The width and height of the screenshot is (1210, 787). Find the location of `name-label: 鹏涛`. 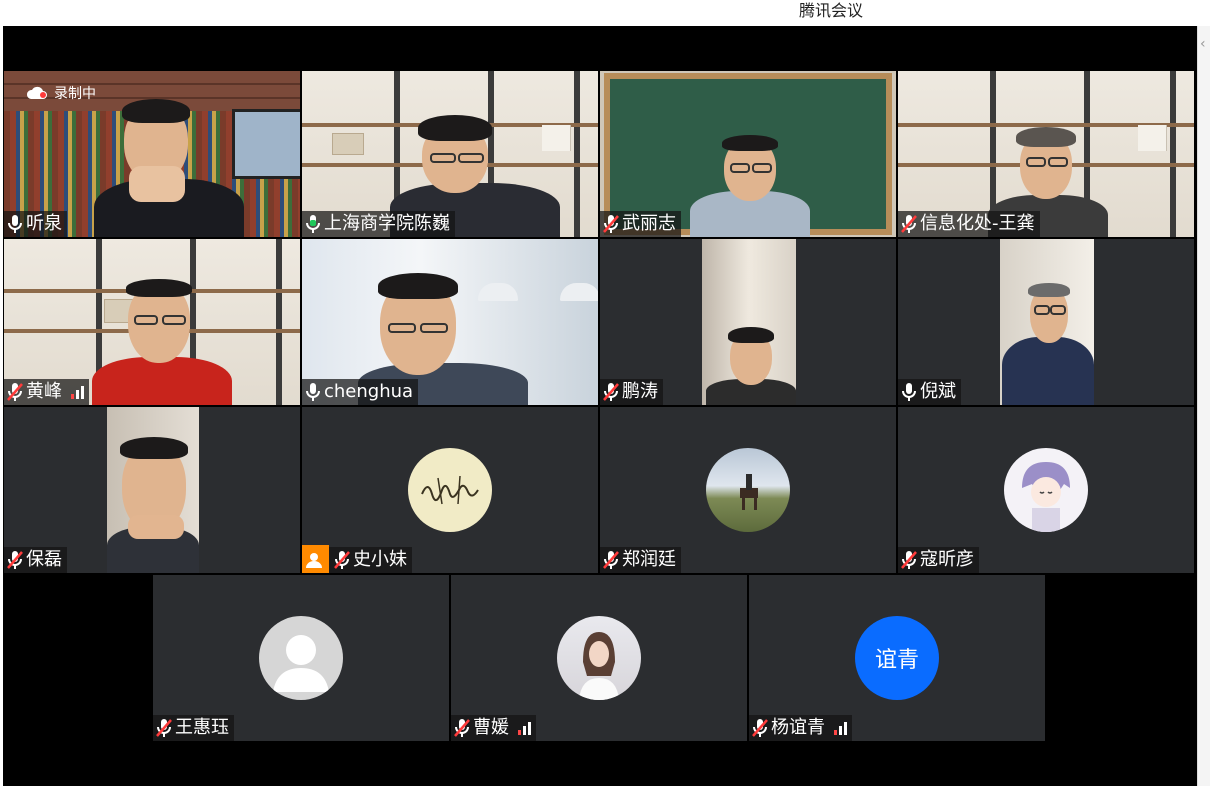

name-label: 鹏涛 is located at coordinates (631, 392).